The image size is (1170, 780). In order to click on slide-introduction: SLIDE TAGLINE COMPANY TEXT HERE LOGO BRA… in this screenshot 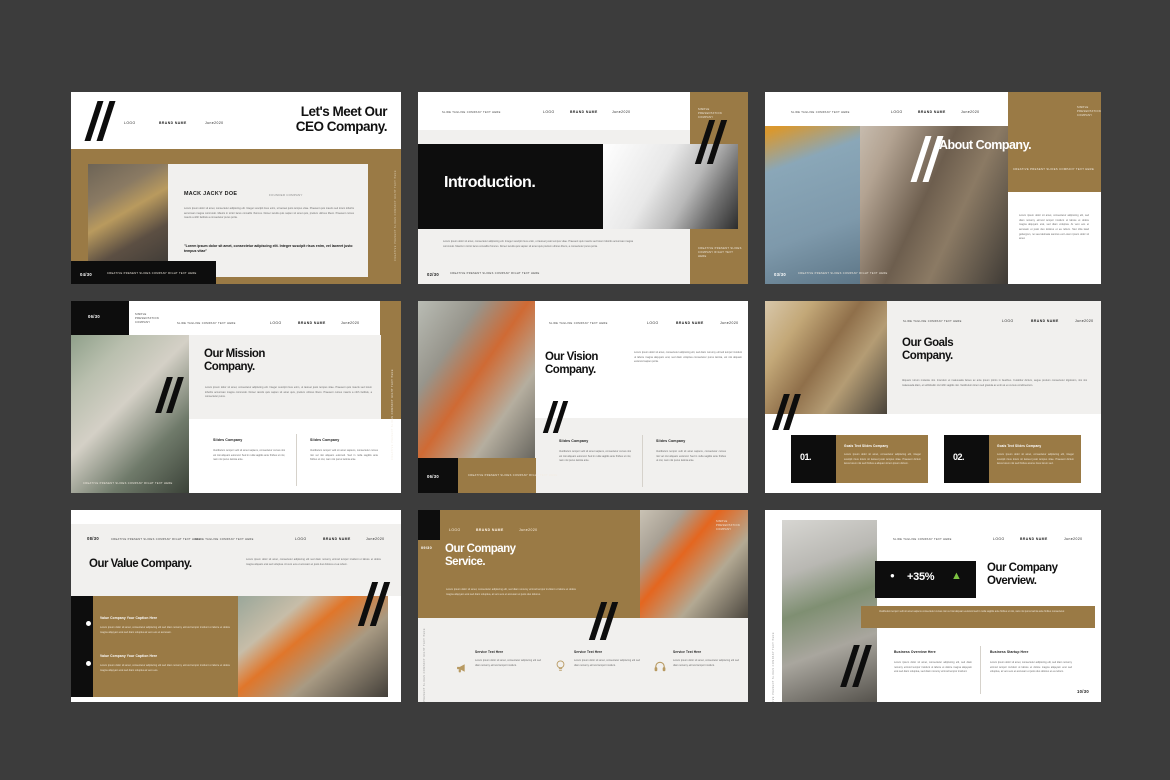, I will do `click(583, 188)`.